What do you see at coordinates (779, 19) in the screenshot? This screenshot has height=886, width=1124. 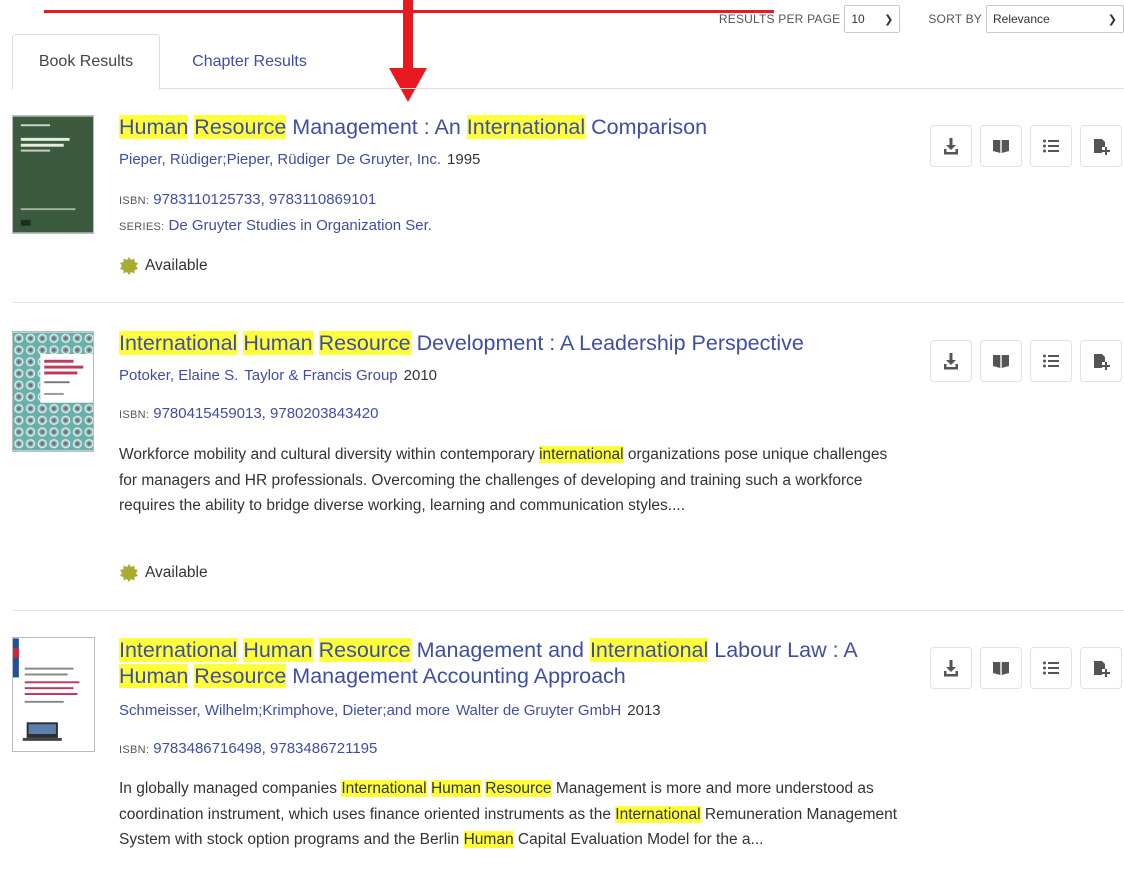 I see `results-per-page-label: RESULTS PER PAGE` at bounding box center [779, 19].